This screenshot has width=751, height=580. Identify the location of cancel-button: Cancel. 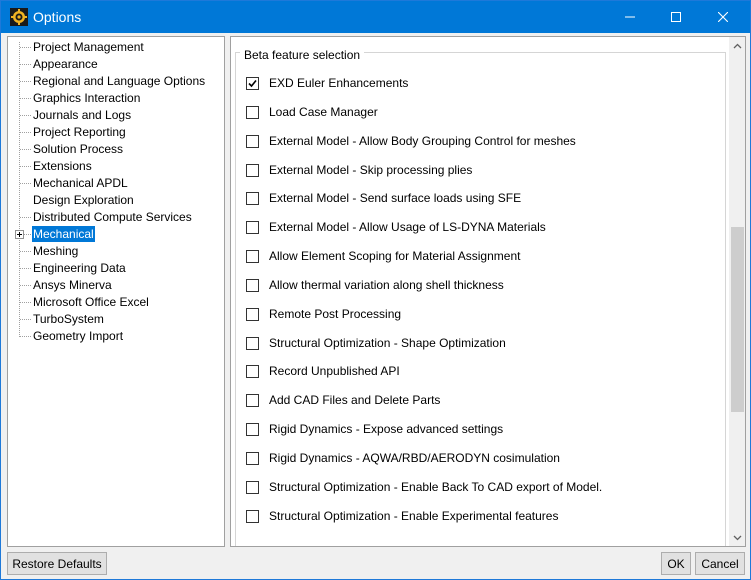
(720, 563).